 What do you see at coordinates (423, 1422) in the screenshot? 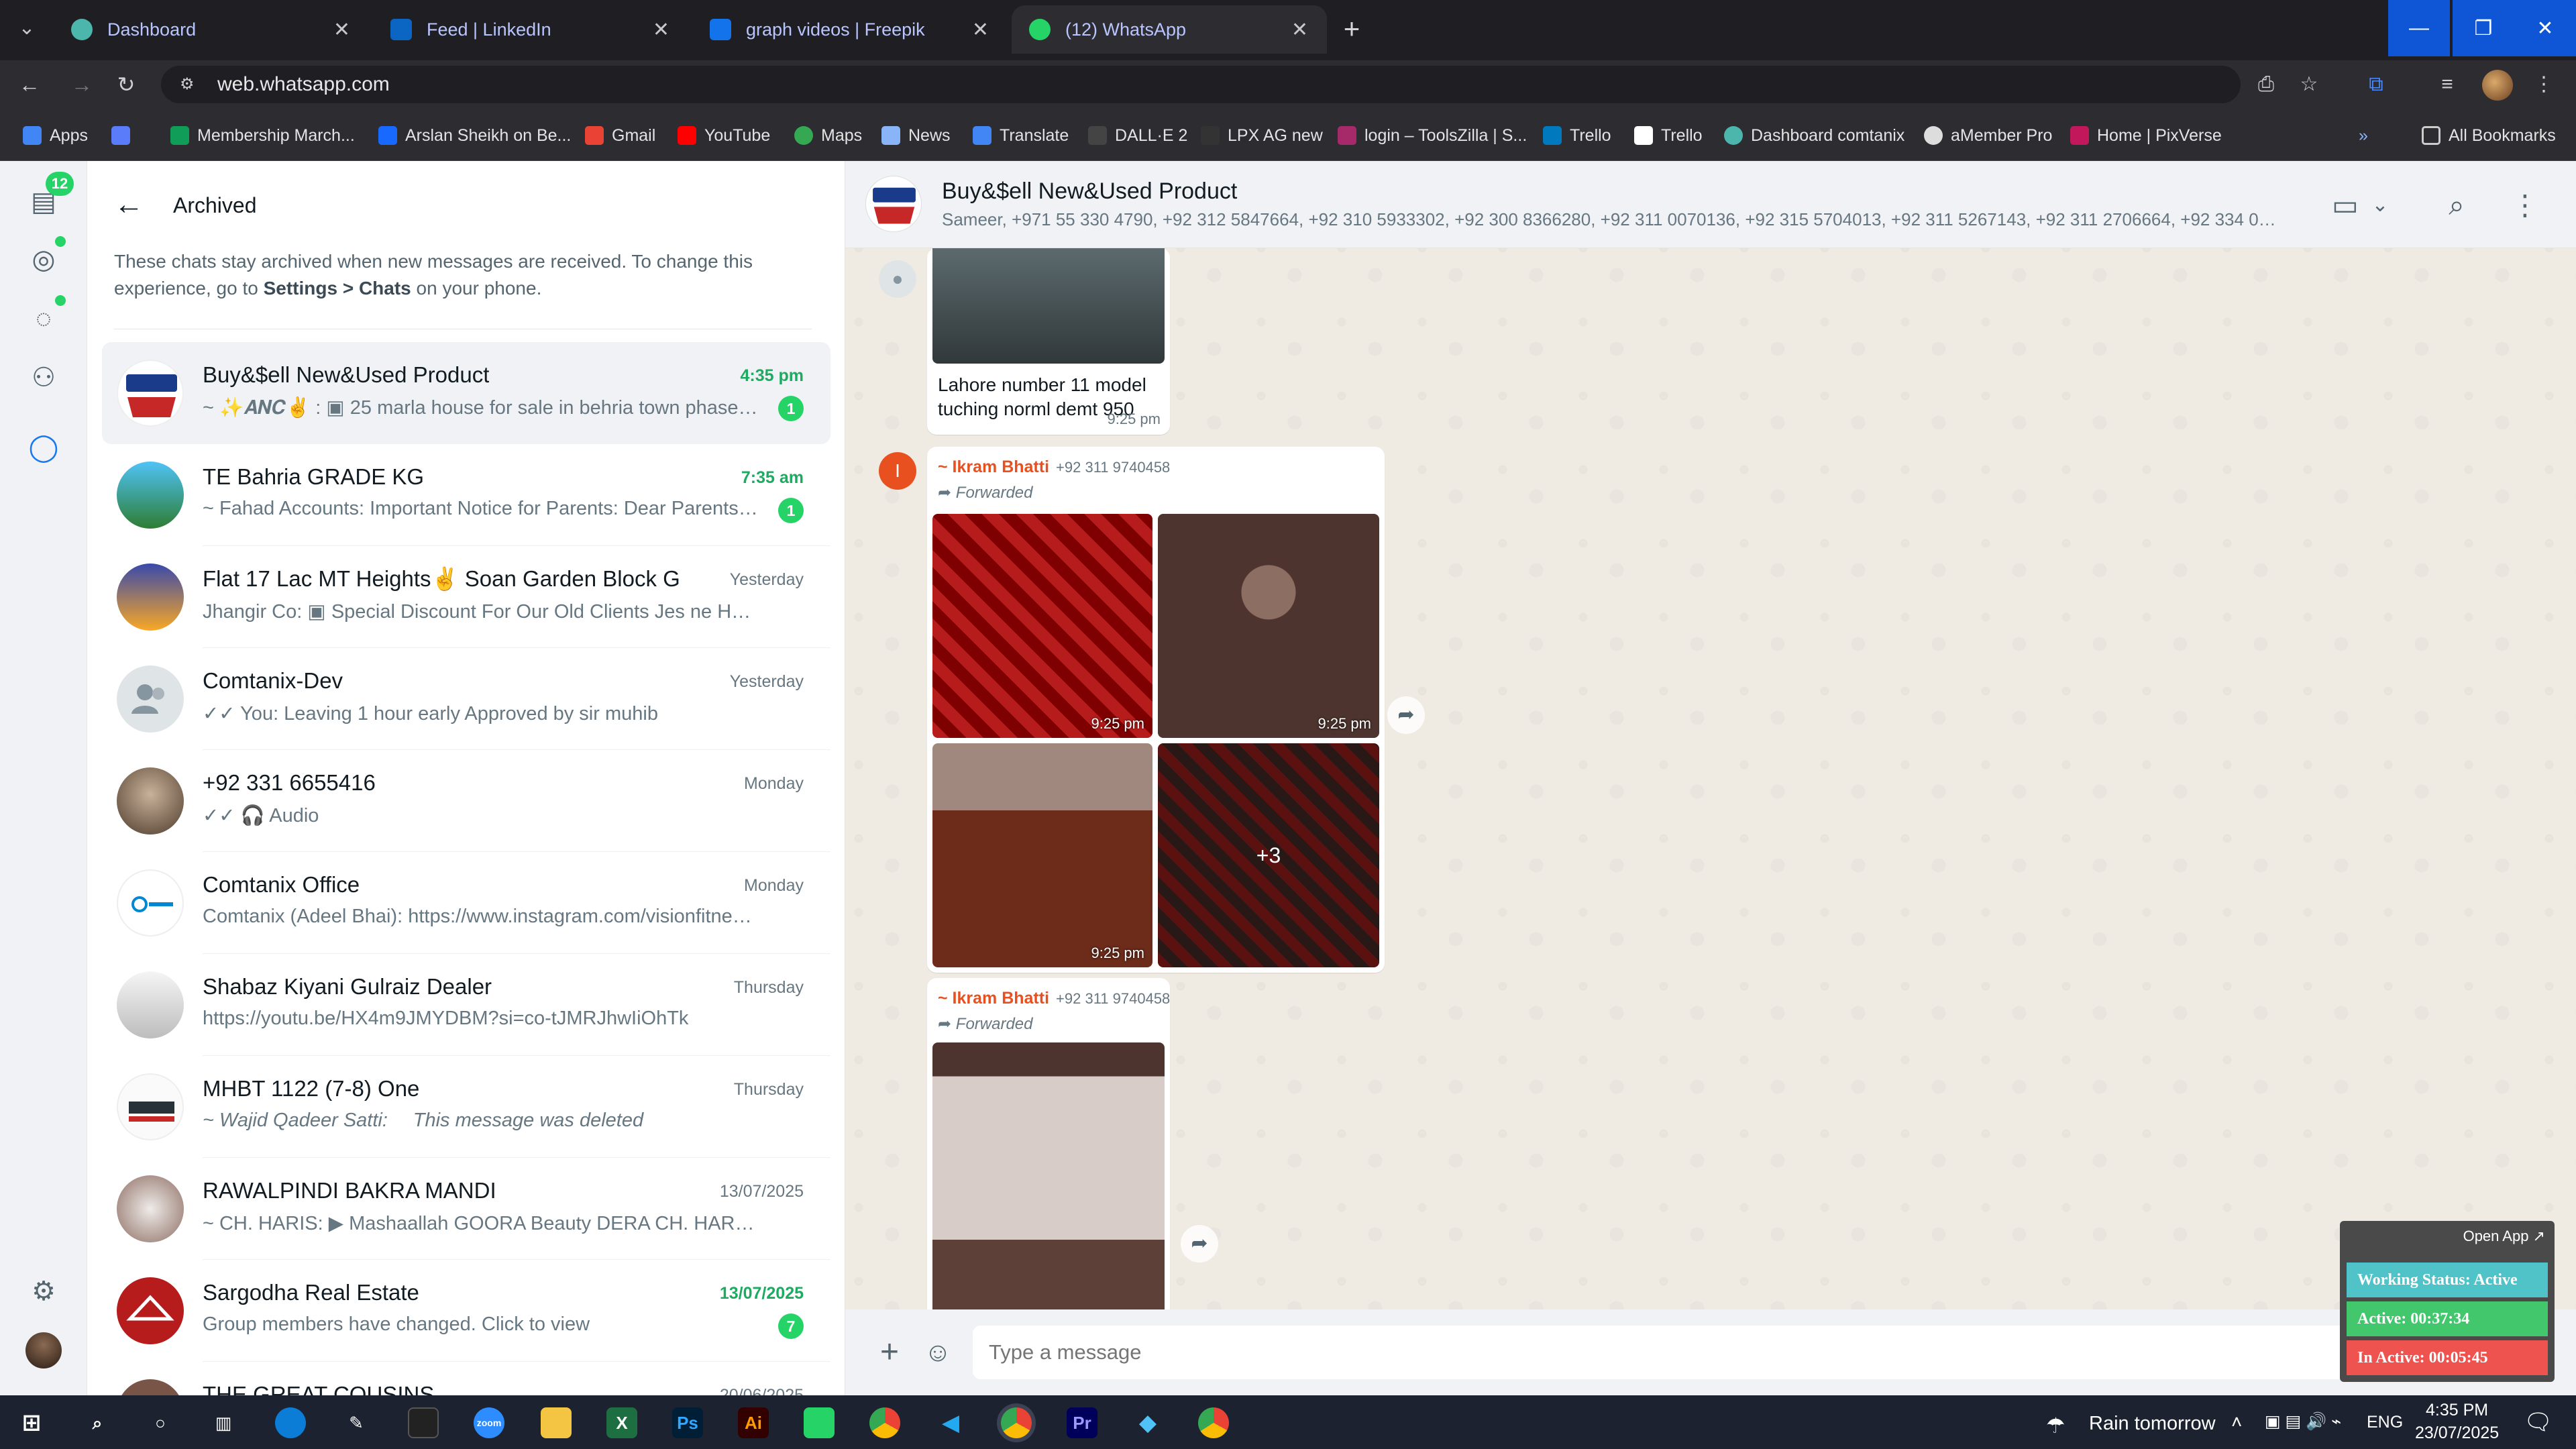
I see `terminal-icon` at bounding box center [423, 1422].